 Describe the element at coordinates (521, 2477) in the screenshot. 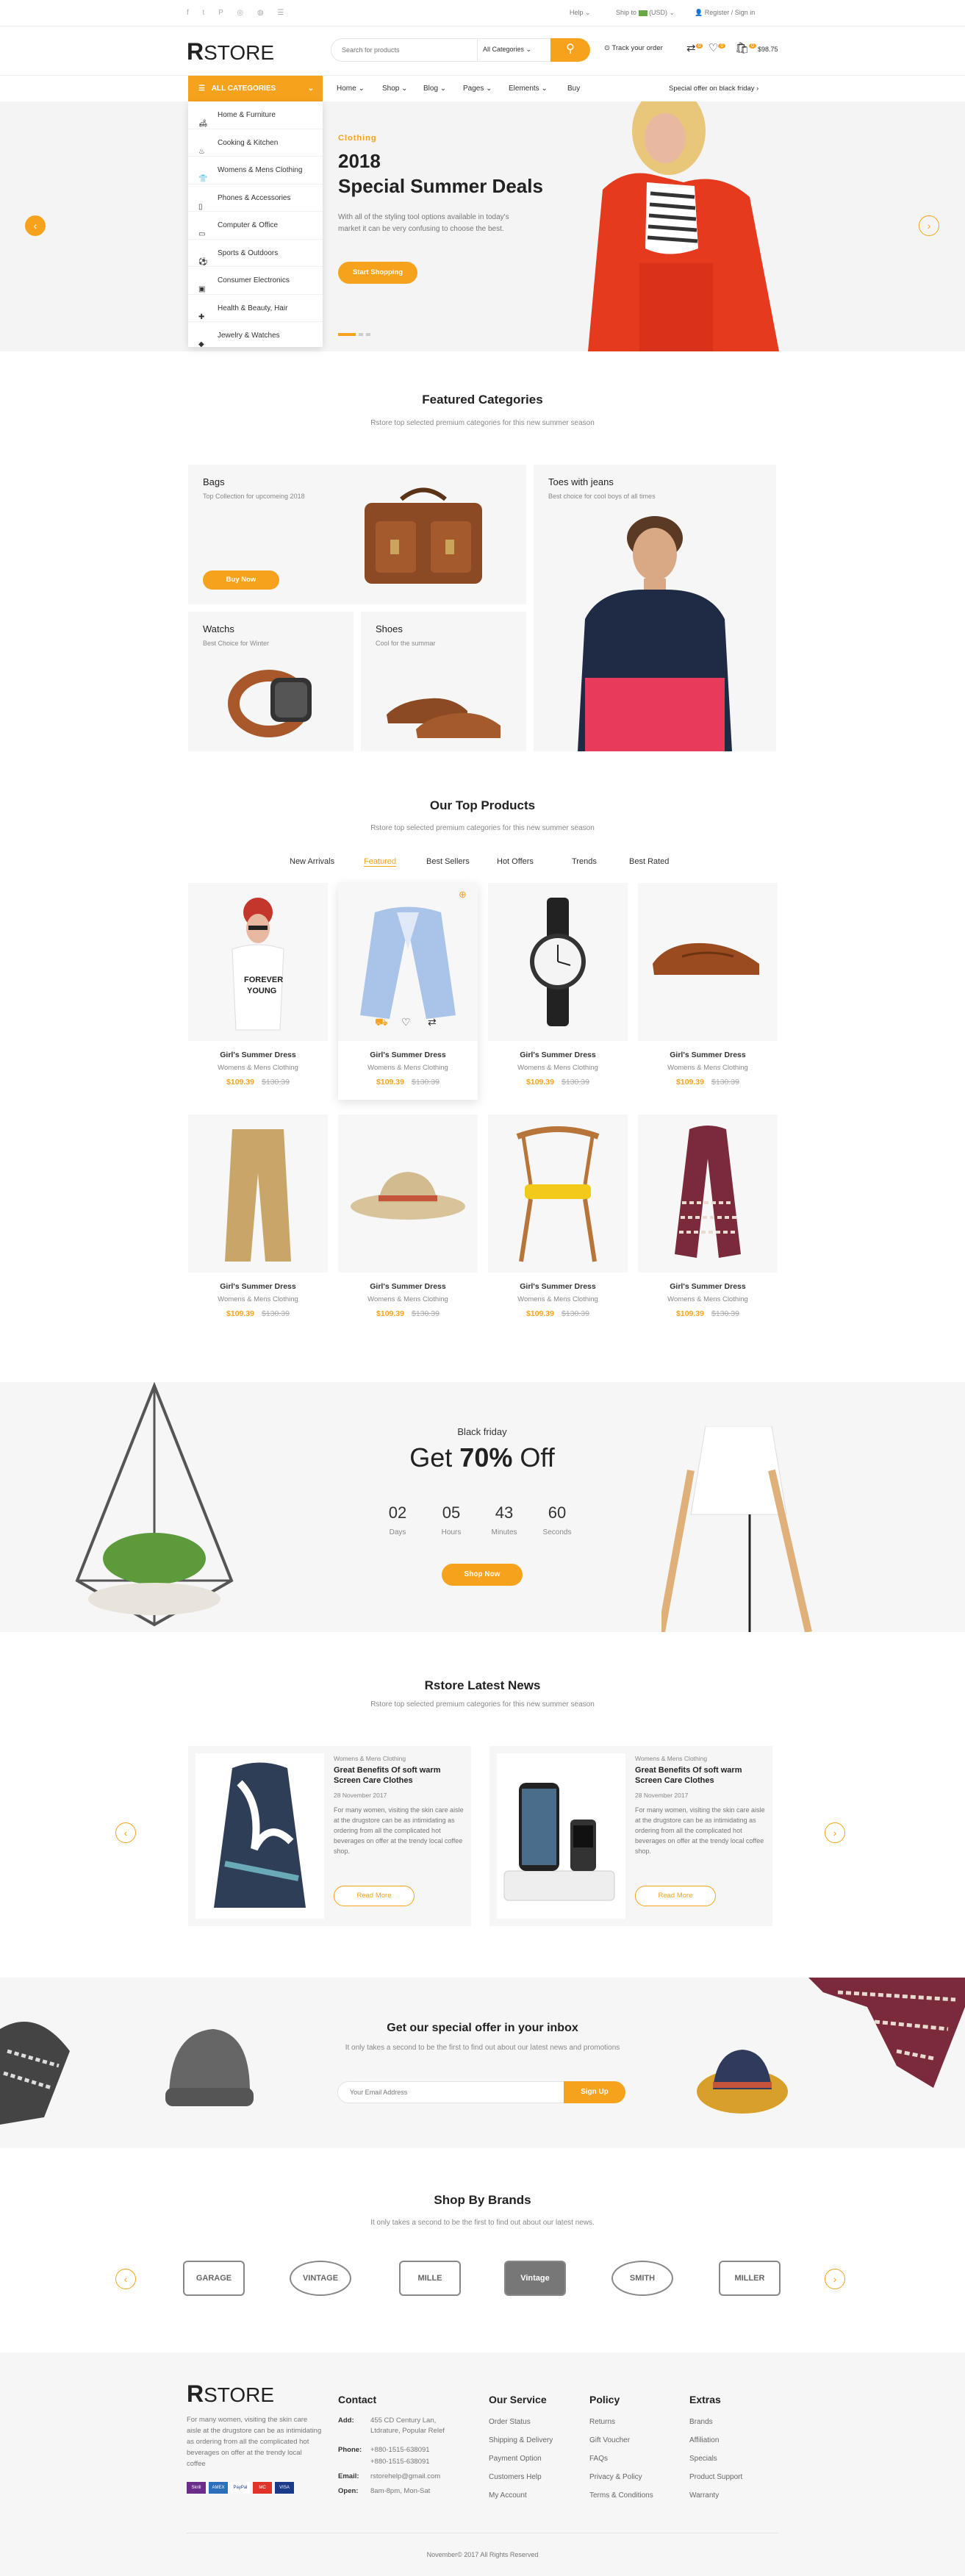

I see `footer-link: Customers Help` at that location.